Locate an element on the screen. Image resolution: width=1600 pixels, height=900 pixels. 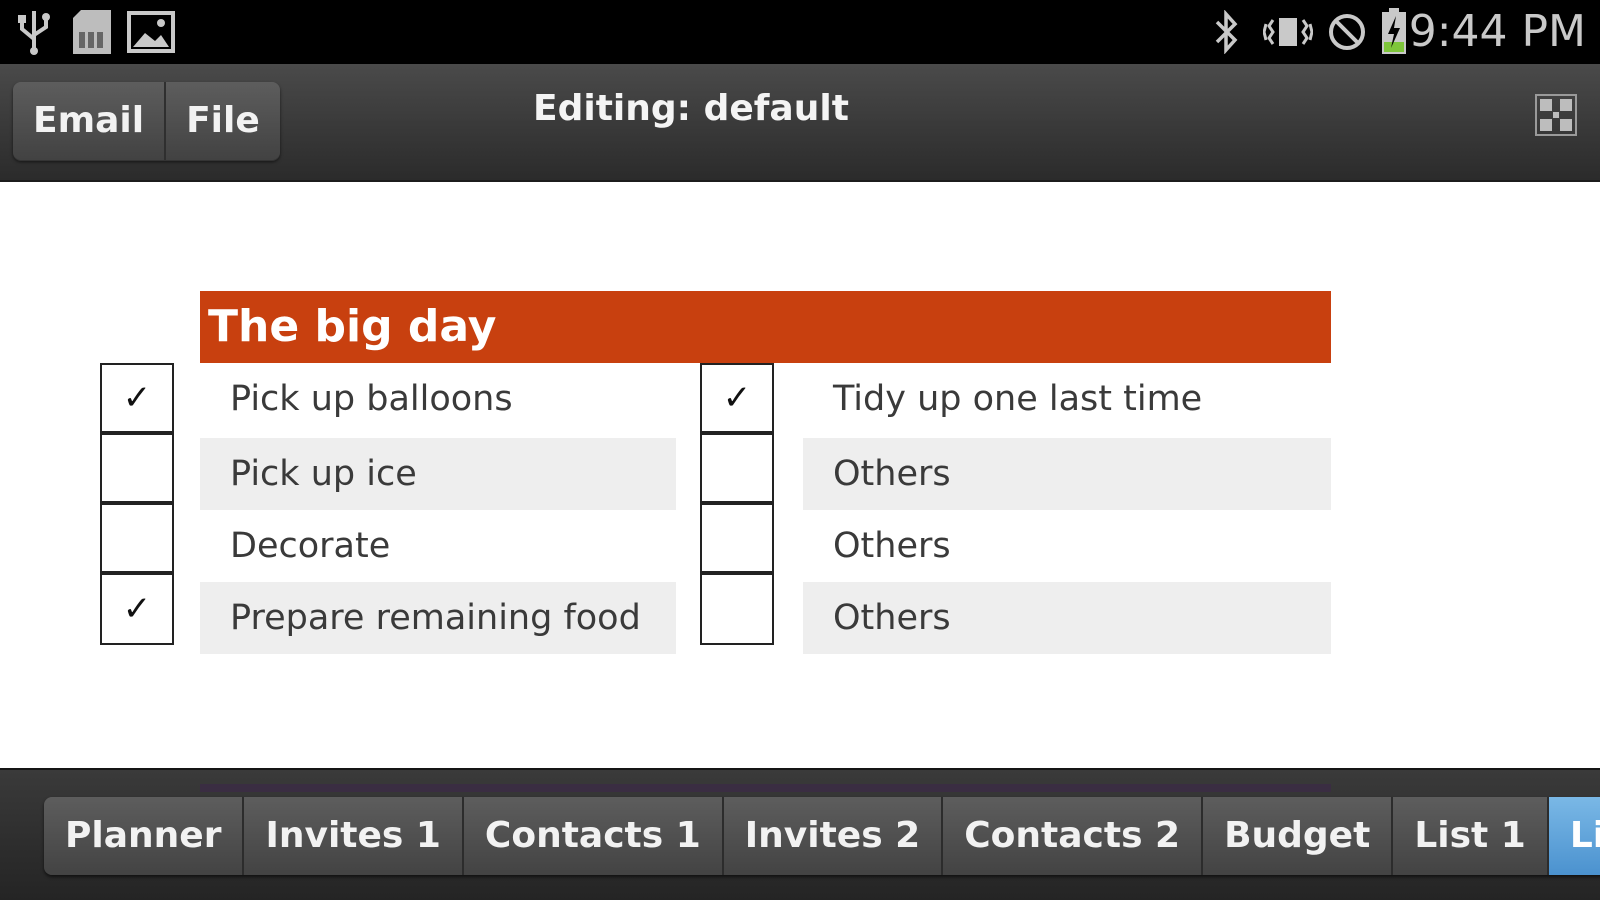
status-bar: 9:44 PM is located at coordinates (800, 32).